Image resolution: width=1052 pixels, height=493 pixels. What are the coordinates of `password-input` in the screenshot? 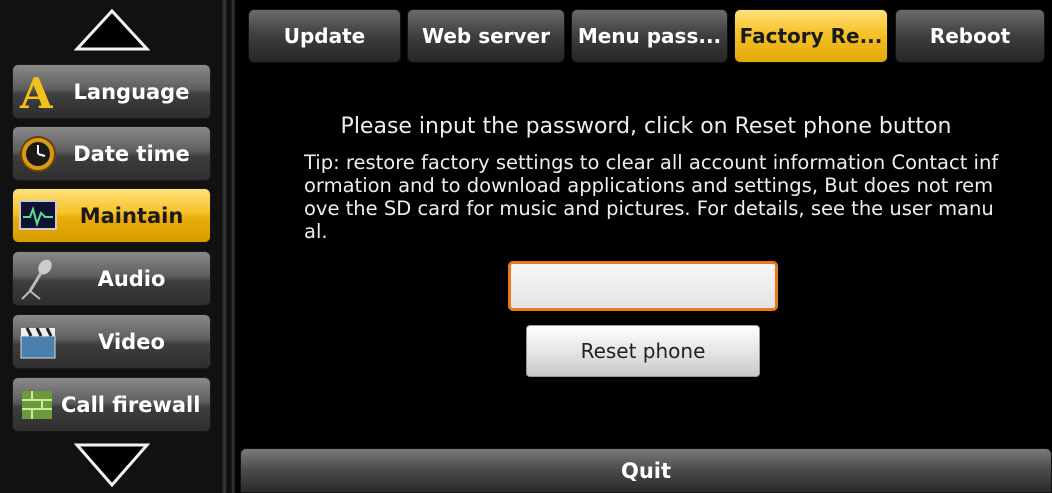 It's located at (643, 286).